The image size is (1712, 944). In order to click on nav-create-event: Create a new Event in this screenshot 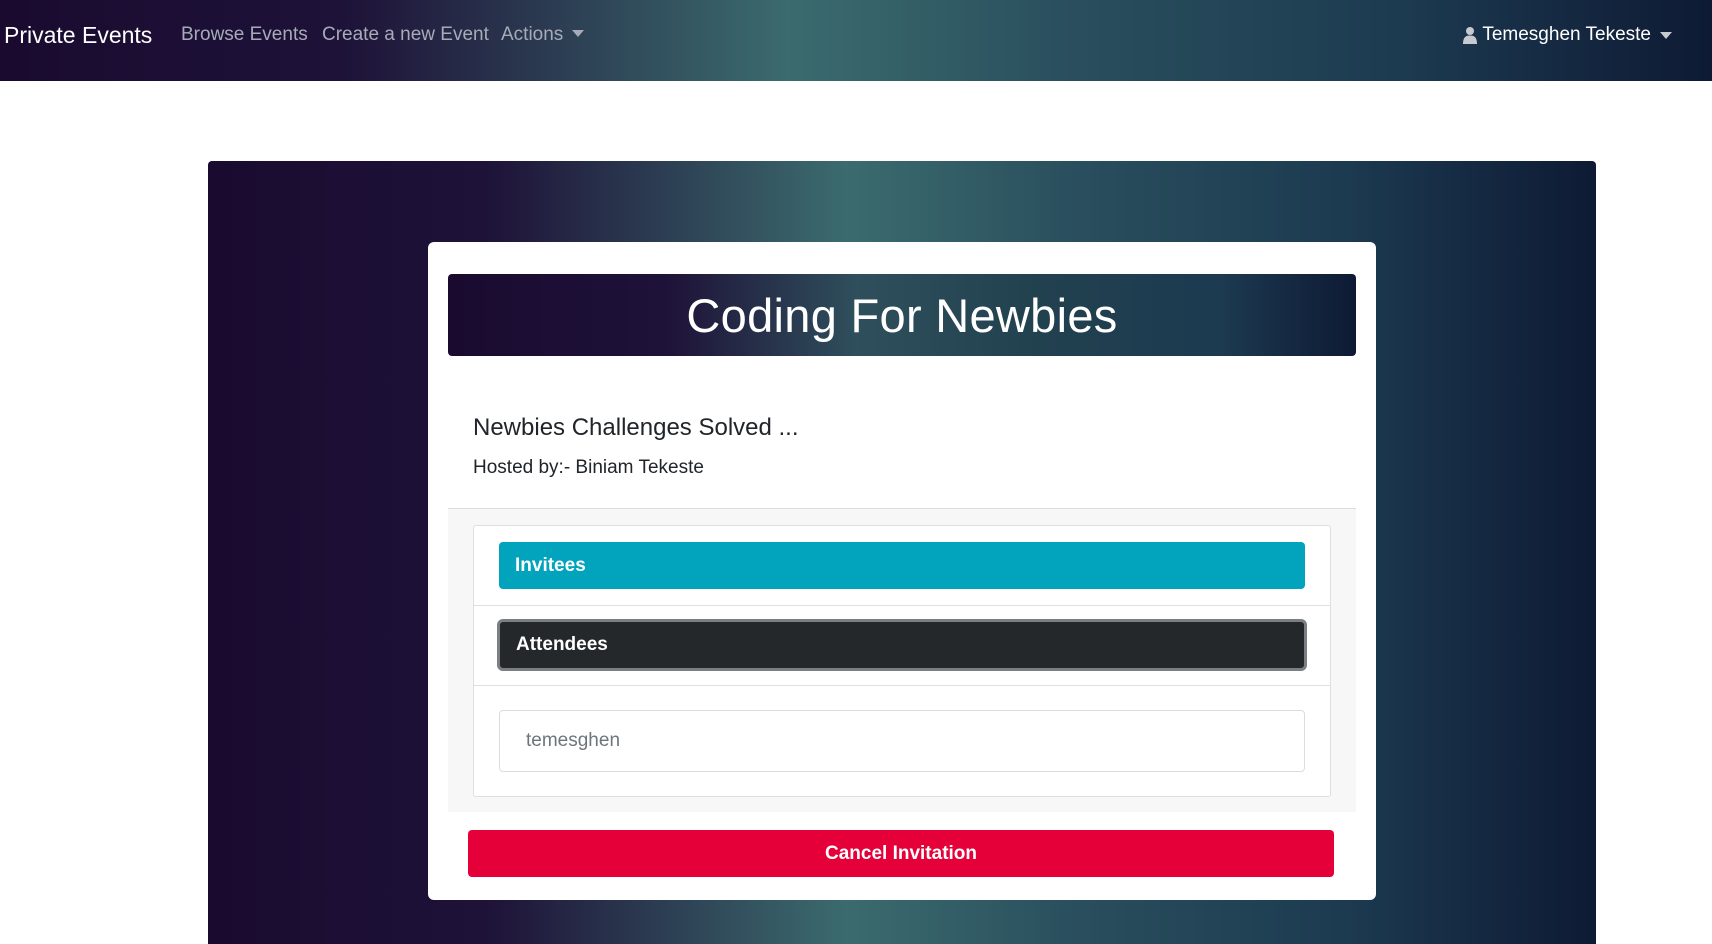, I will do `click(405, 35)`.